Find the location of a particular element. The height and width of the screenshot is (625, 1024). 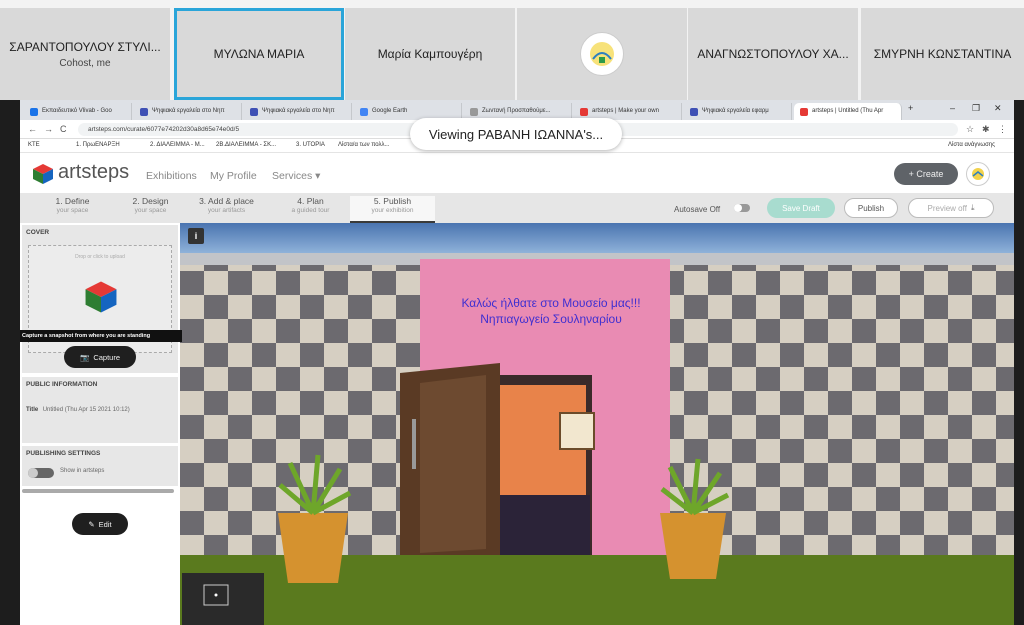

info-button: i is located at coordinates (196, 236).